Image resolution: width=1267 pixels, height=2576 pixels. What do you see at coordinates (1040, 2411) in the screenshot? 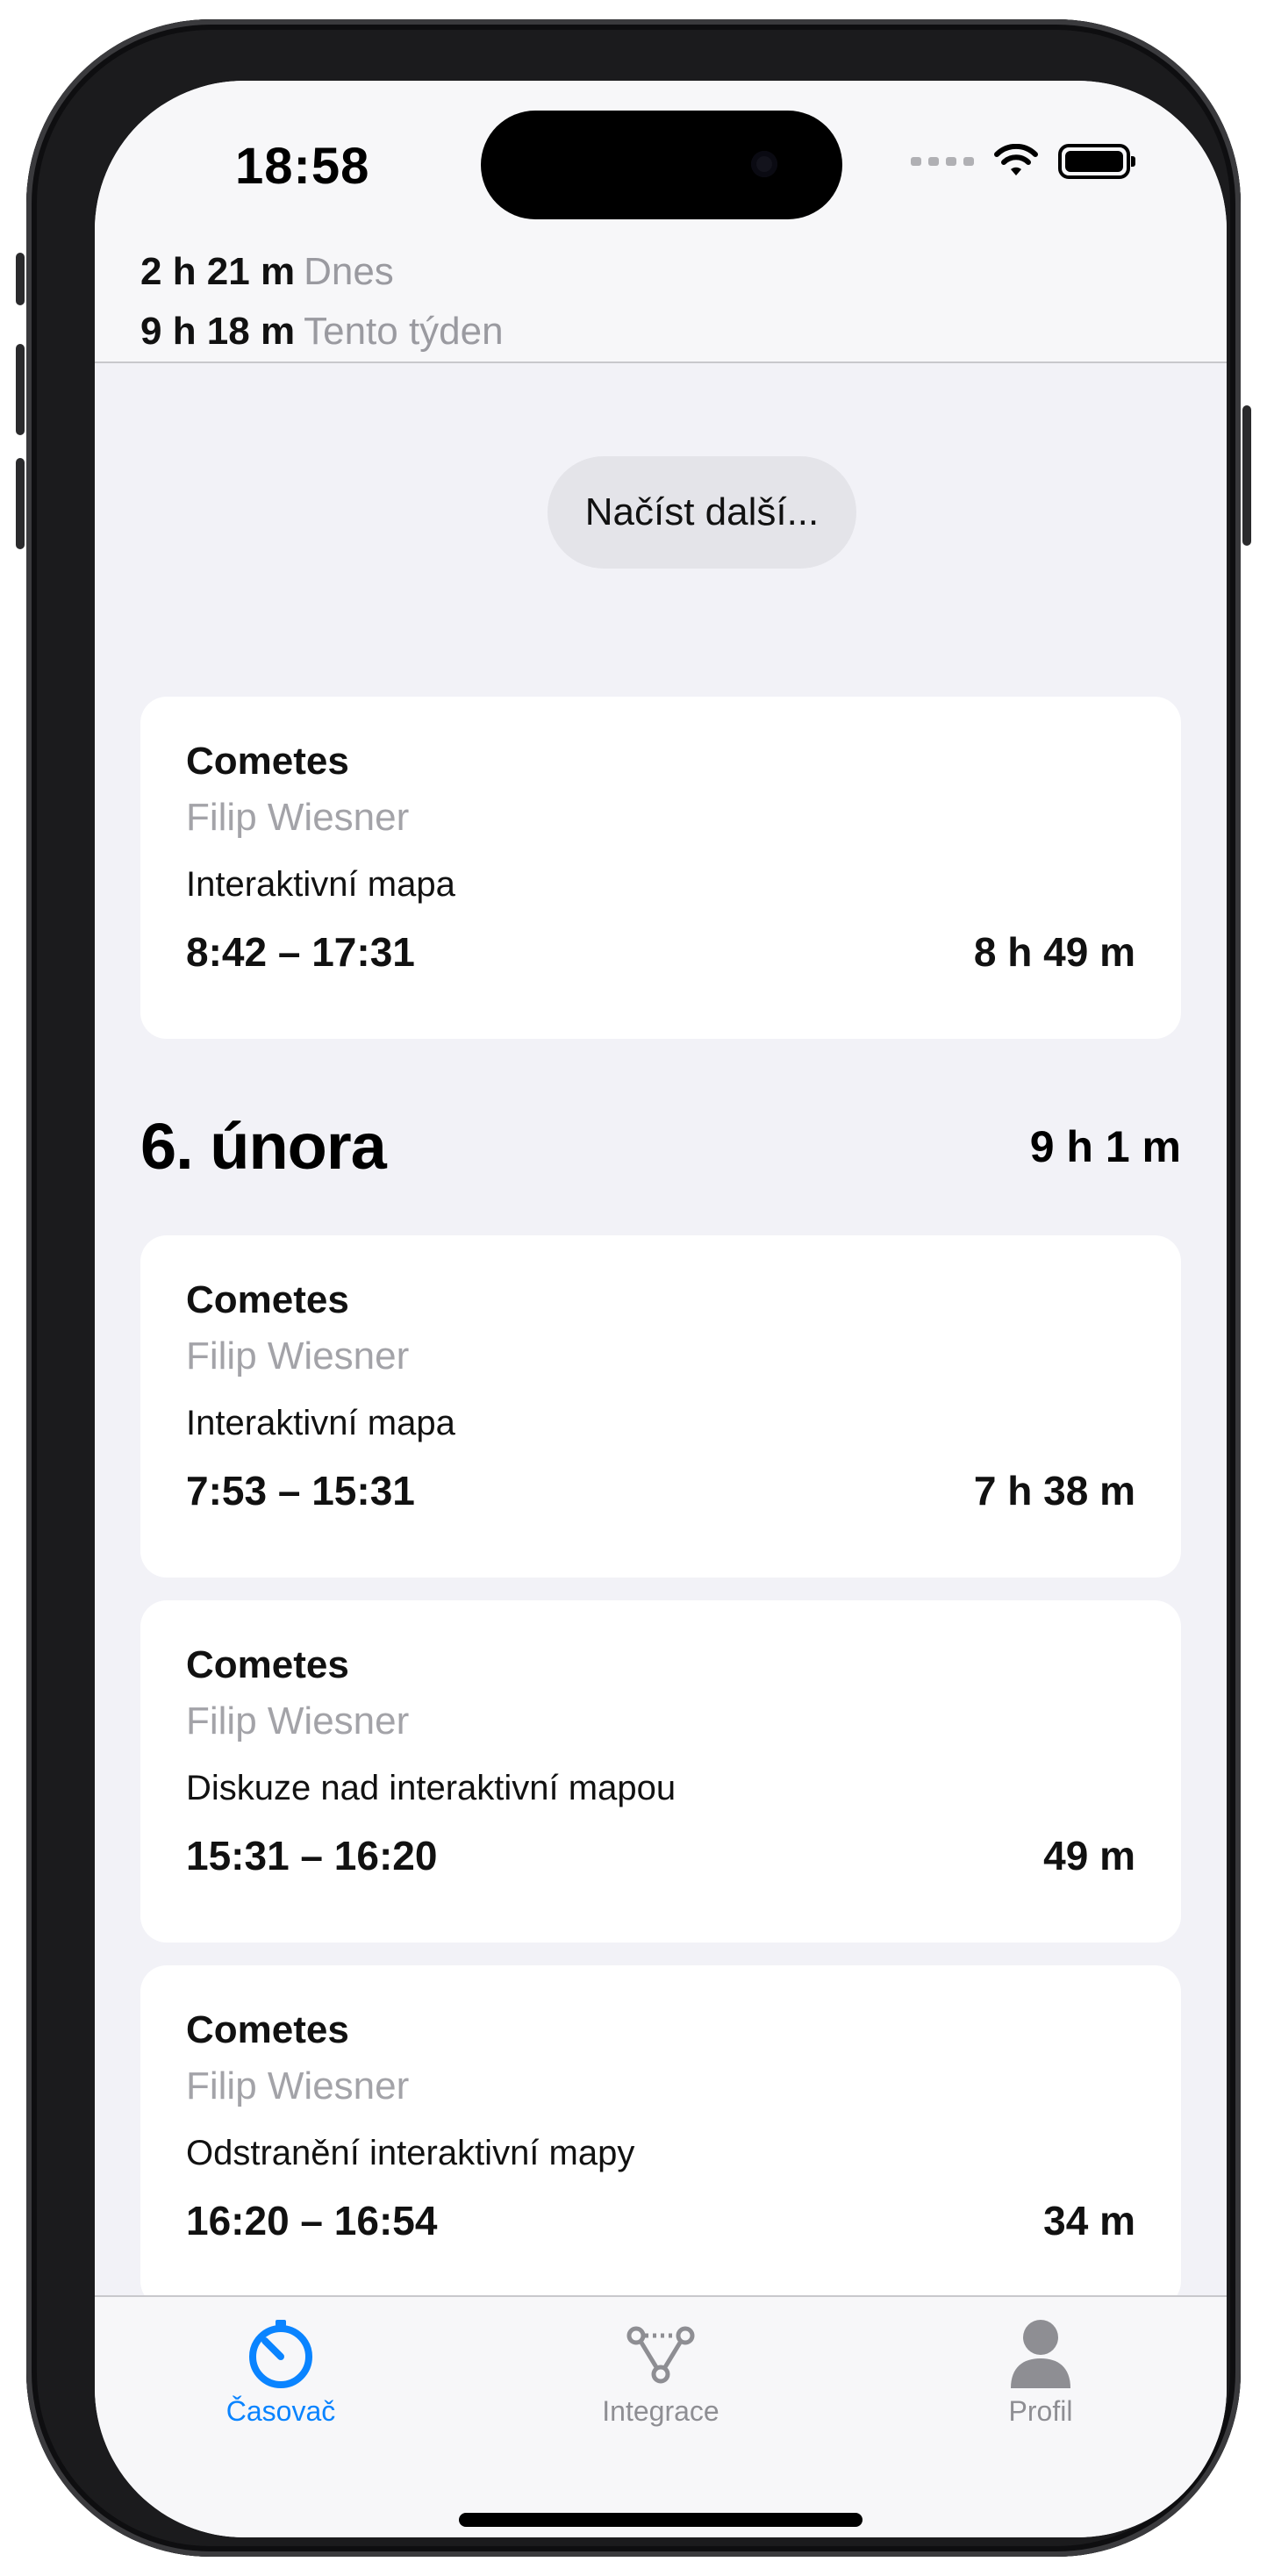
I see `tab-profile-label: Profil` at bounding box center [1040, 2411].